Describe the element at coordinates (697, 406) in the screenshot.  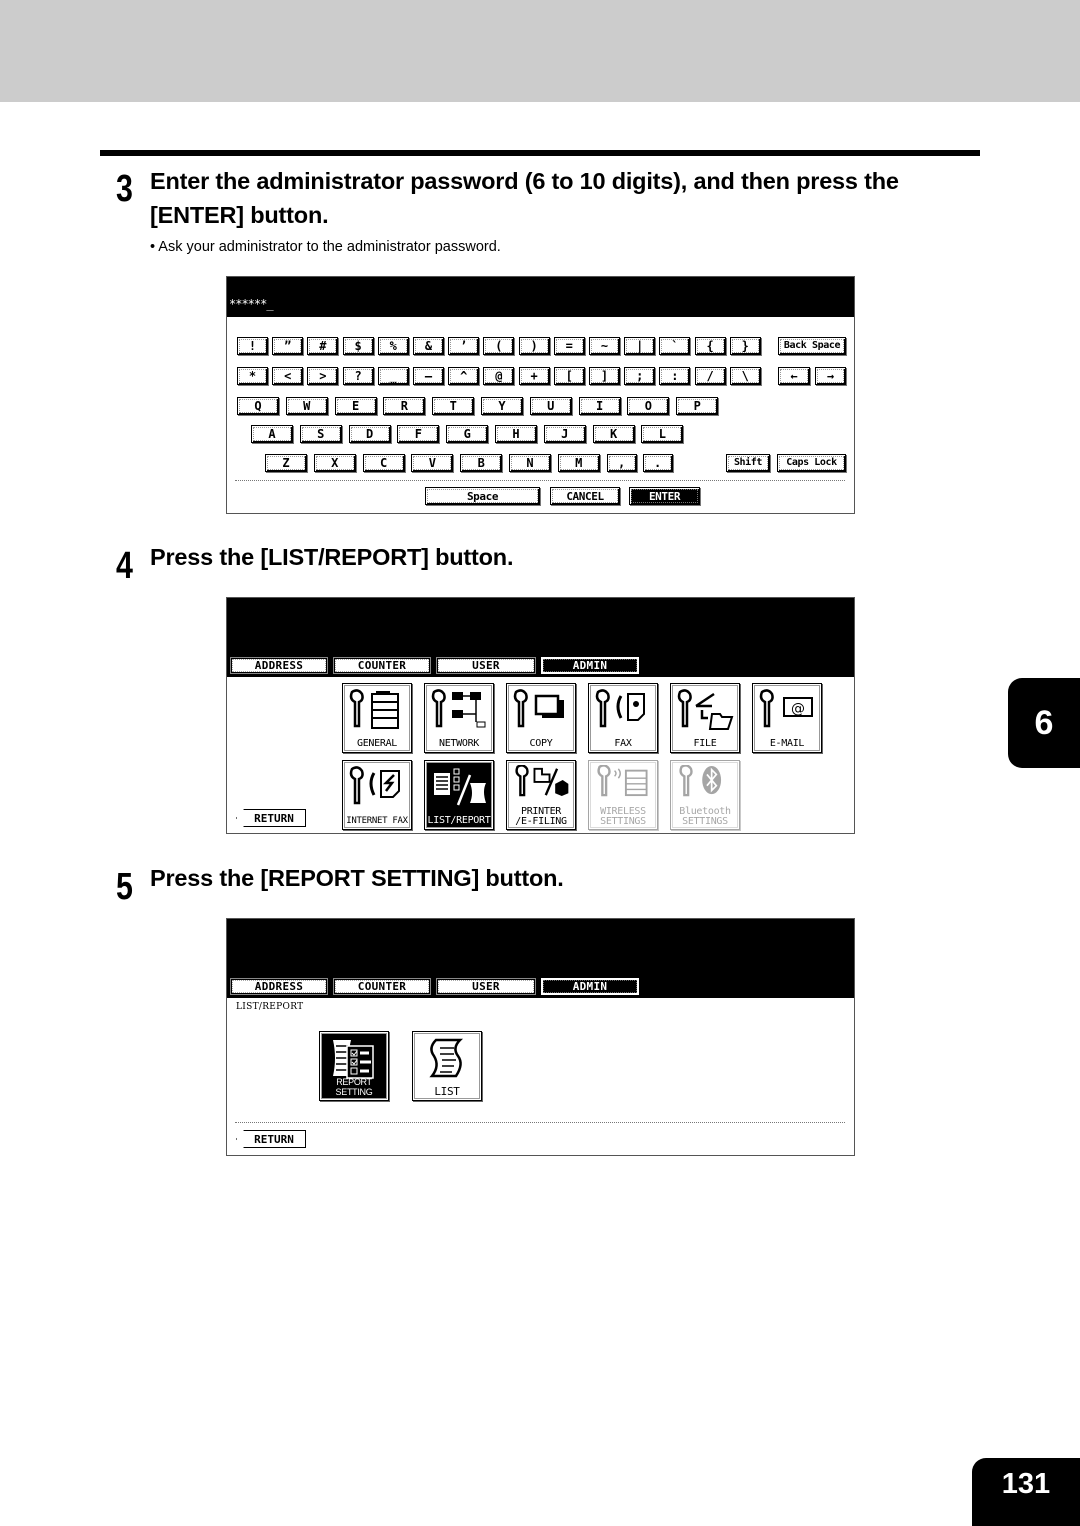
I see `key-row3-9: P` at that location.